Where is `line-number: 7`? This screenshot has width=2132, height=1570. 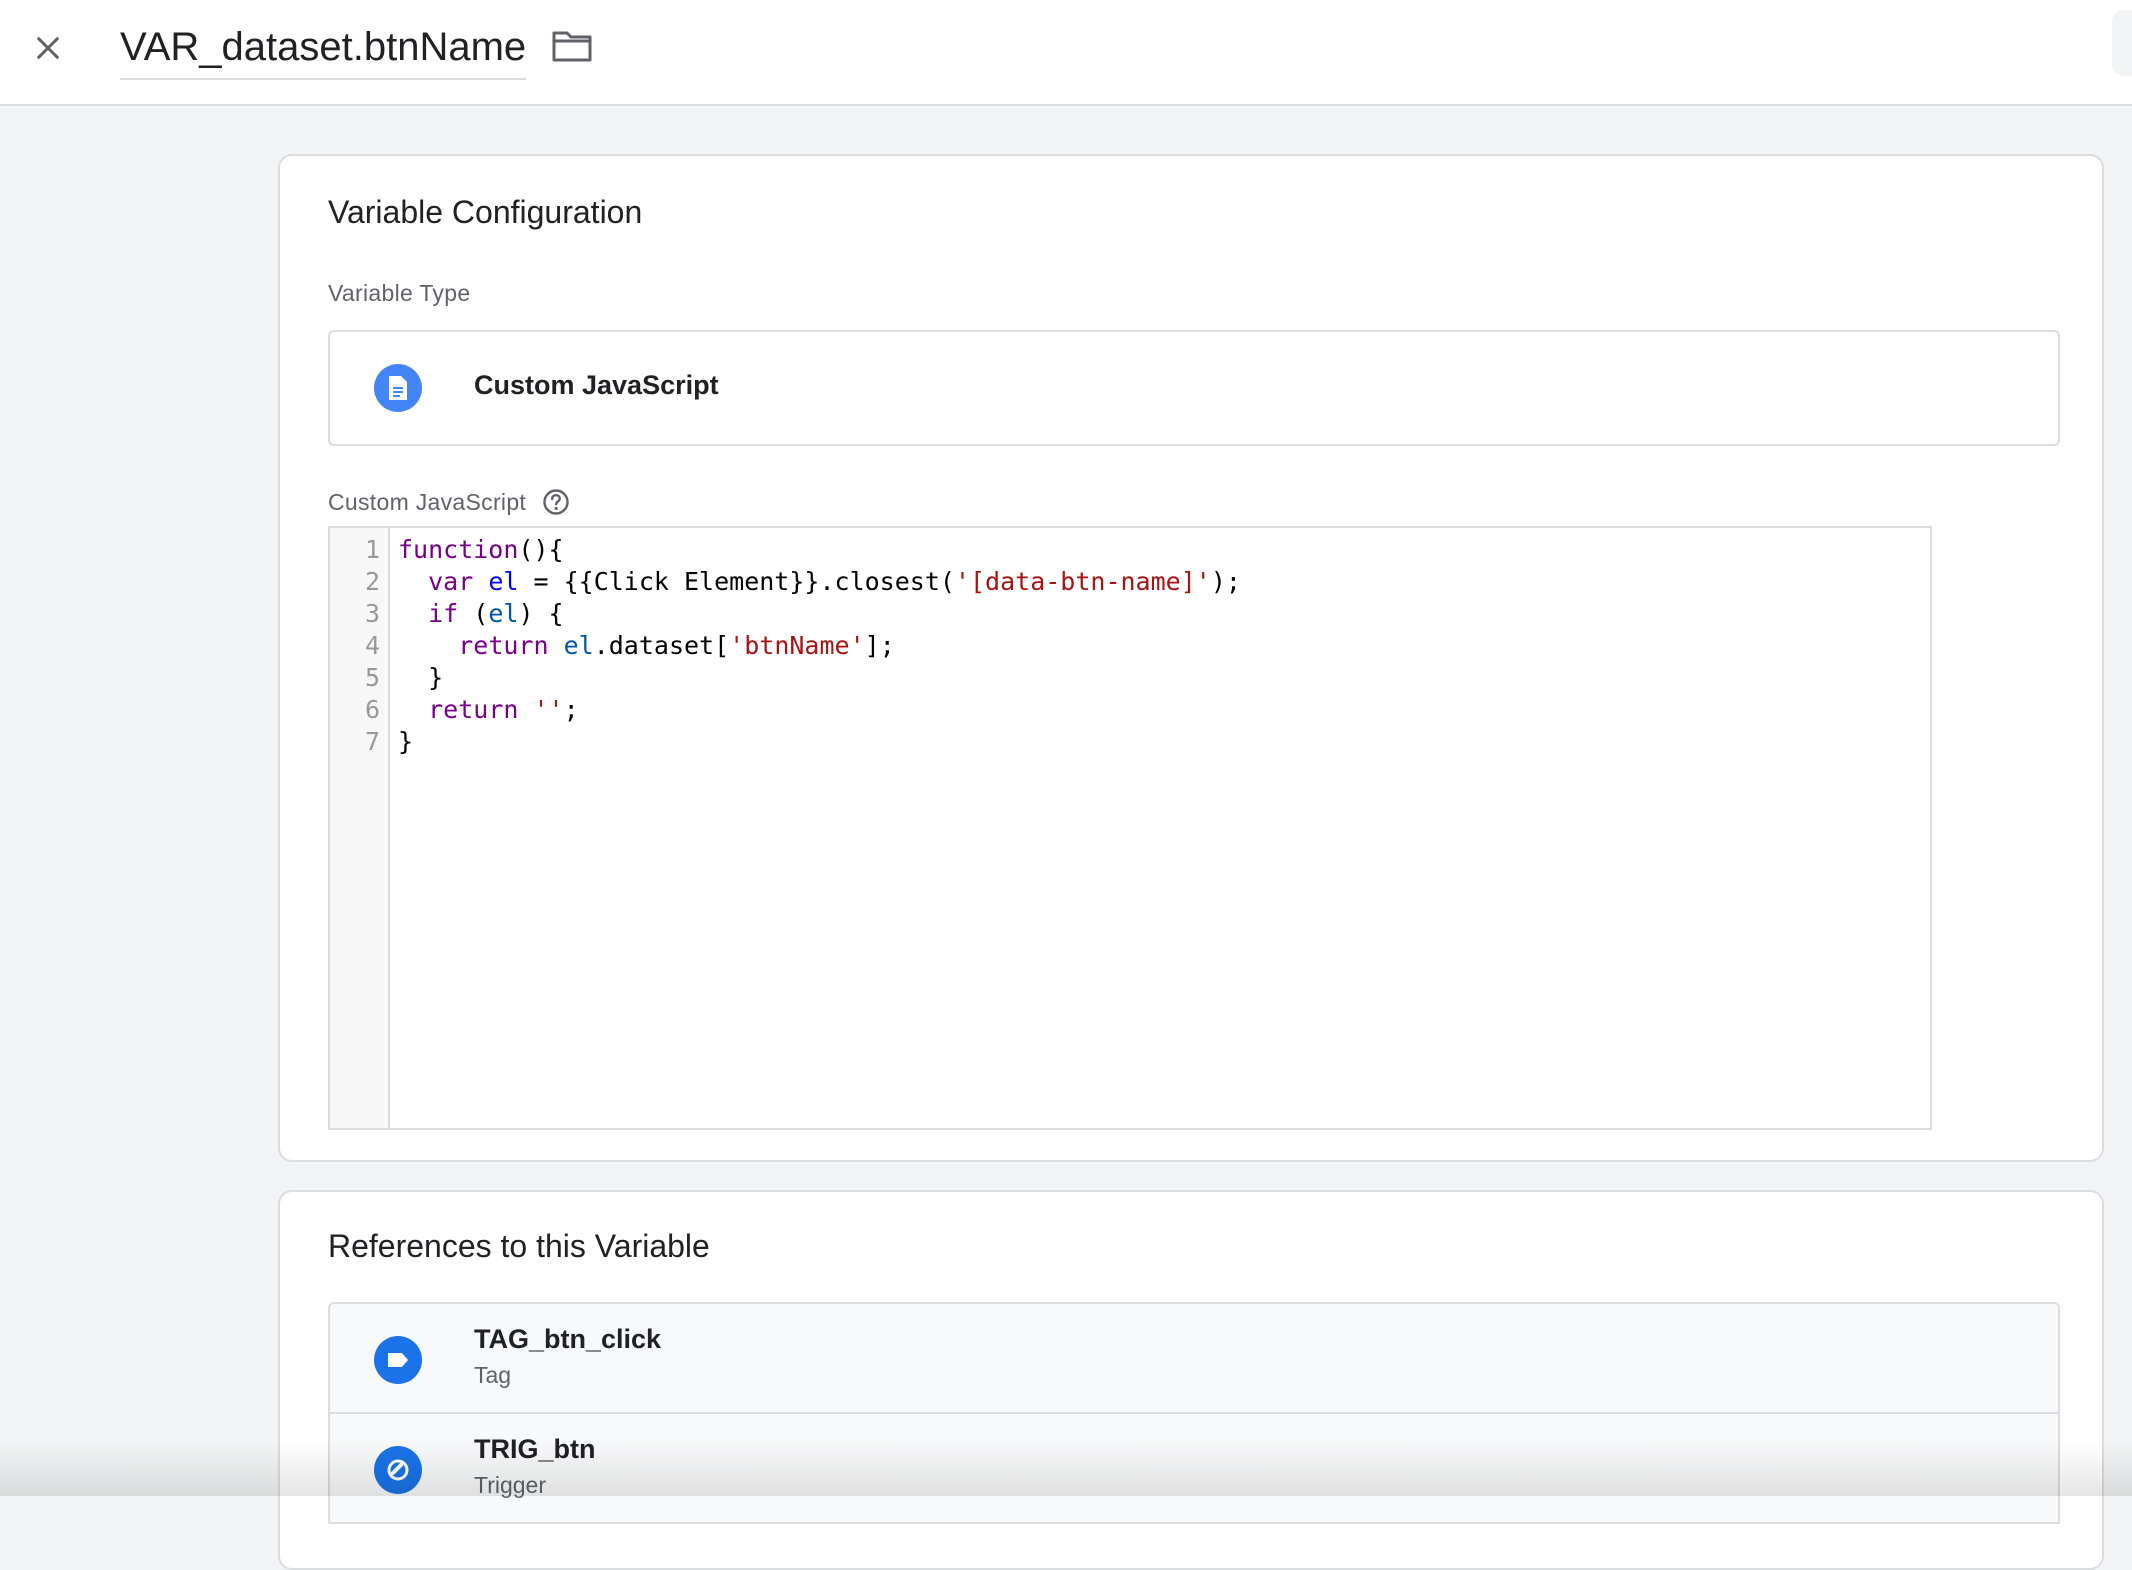 line-number: 7 is located at coordinates (372, 741).